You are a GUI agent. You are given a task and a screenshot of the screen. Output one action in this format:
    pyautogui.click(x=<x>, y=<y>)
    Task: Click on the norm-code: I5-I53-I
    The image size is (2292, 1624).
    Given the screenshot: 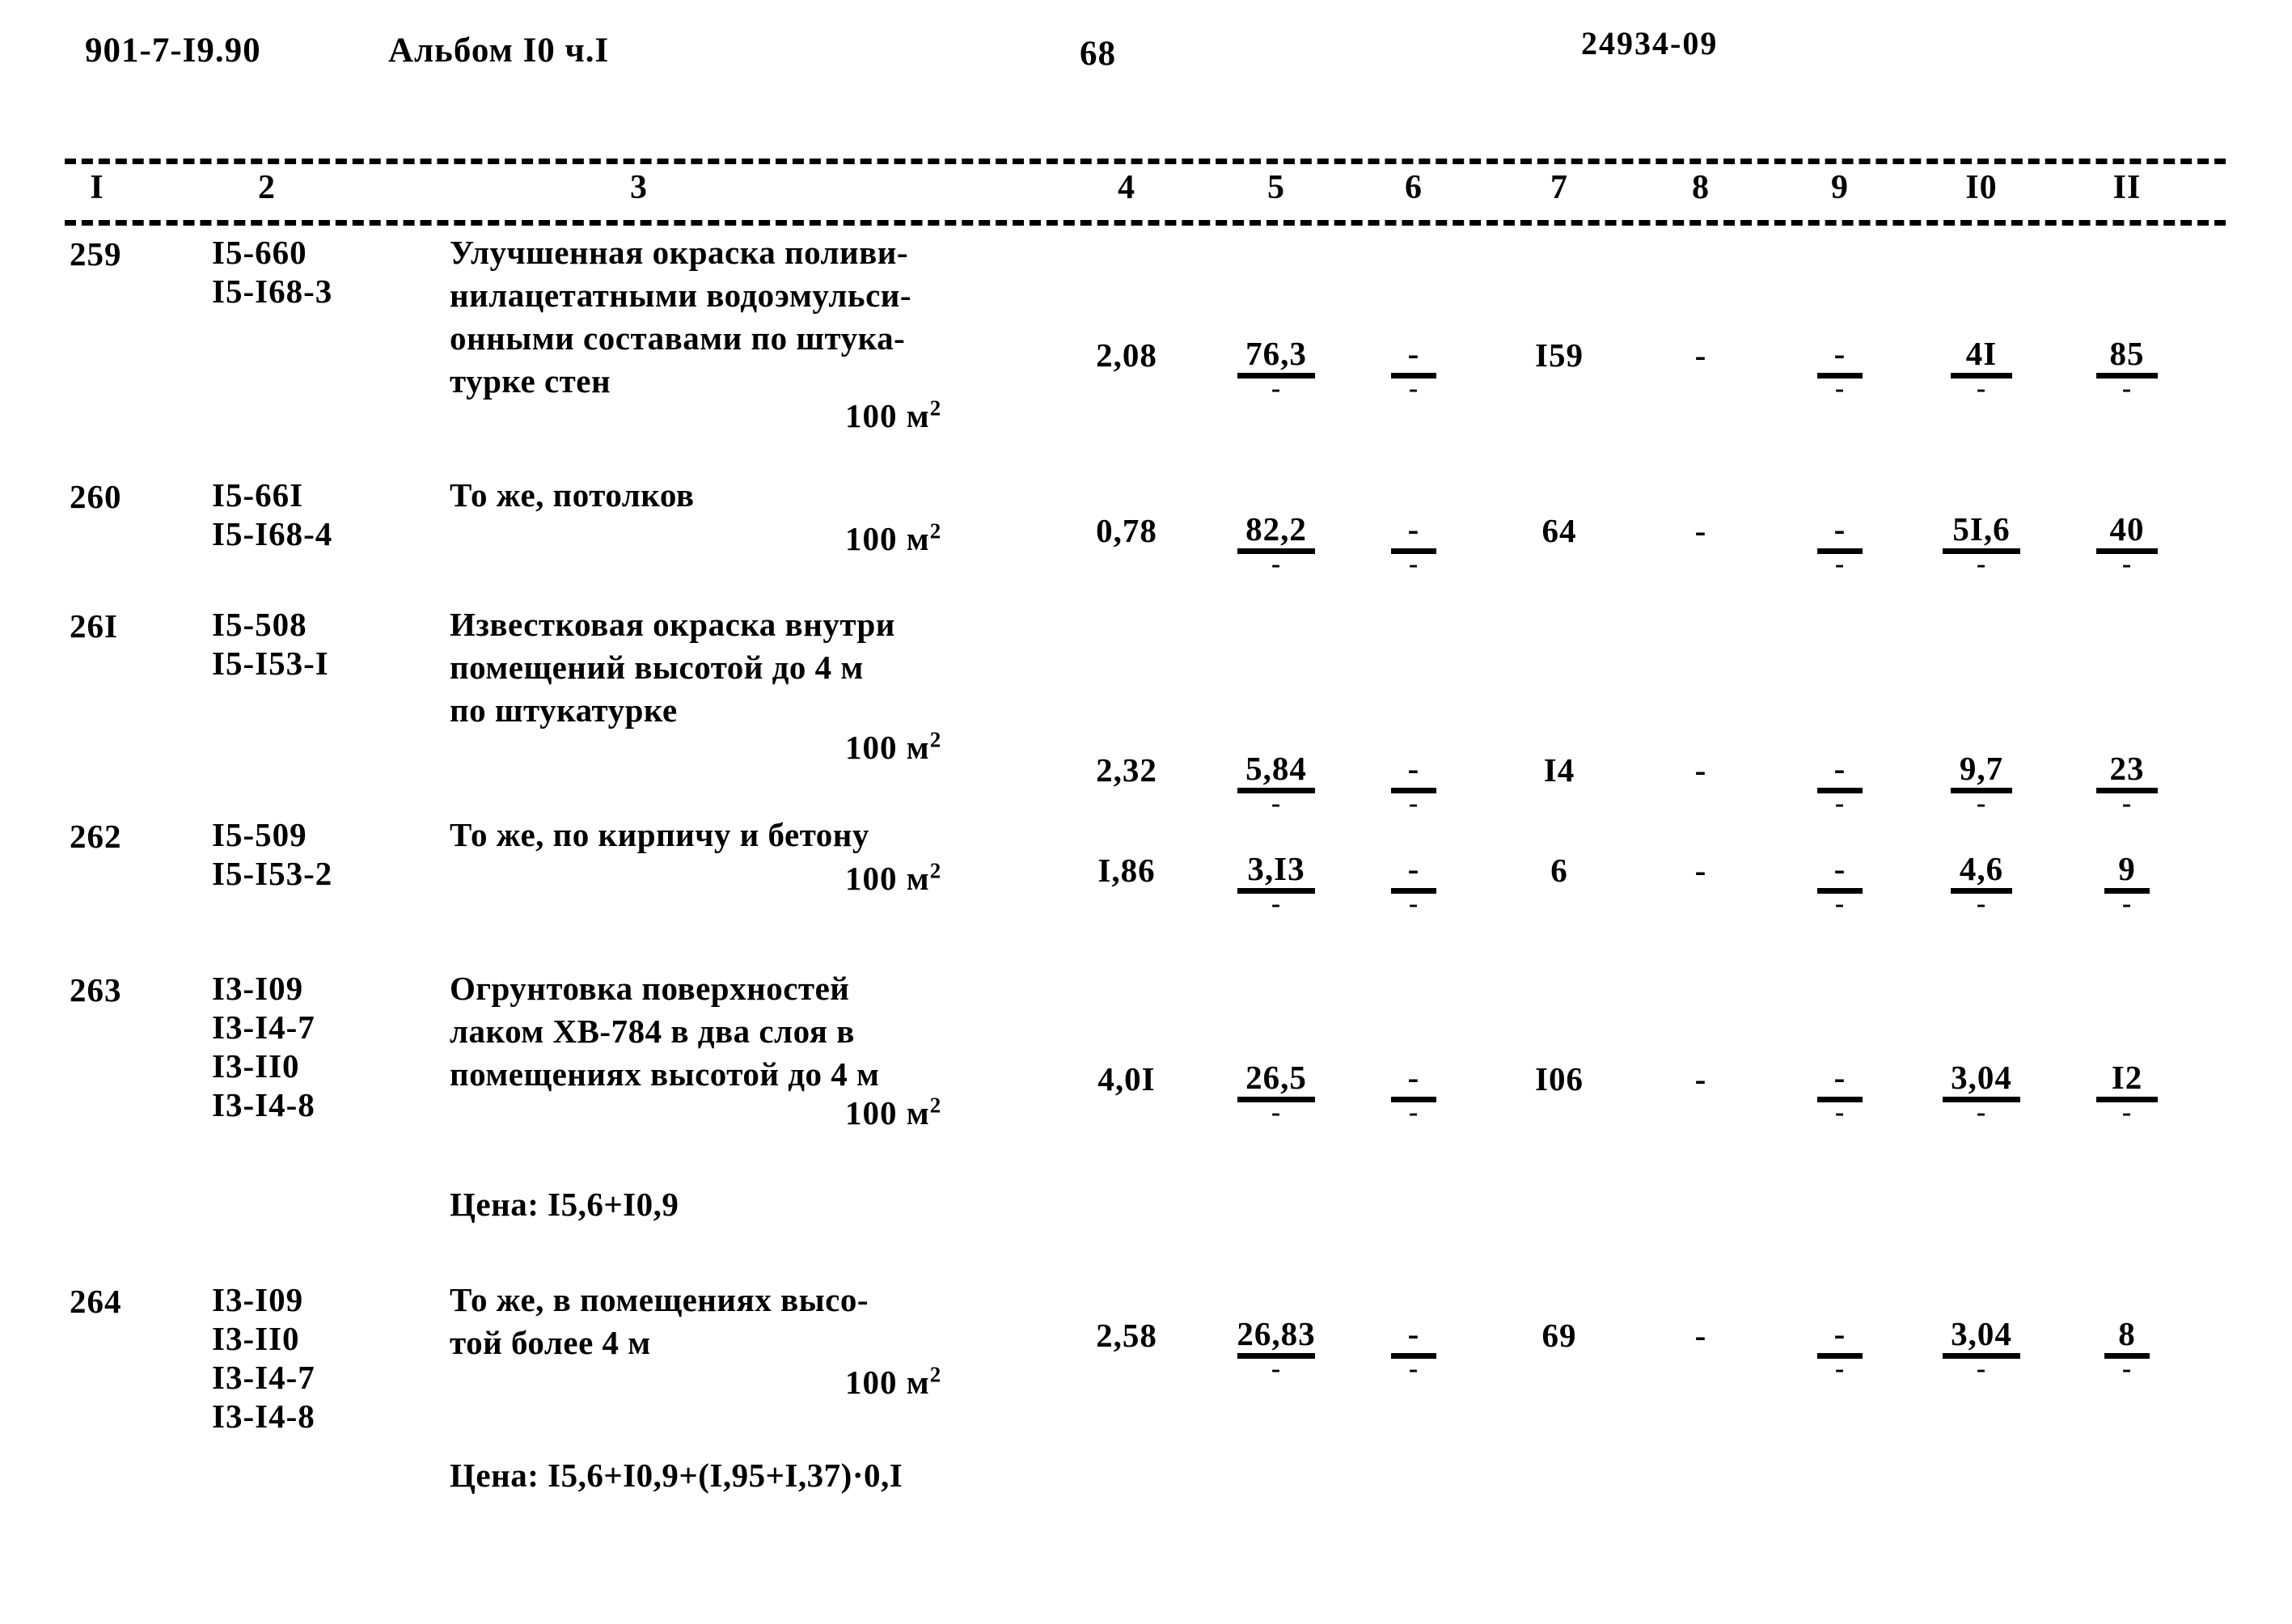 What is the action you would take?
    pyautogui.click(x=271, y=663)
    